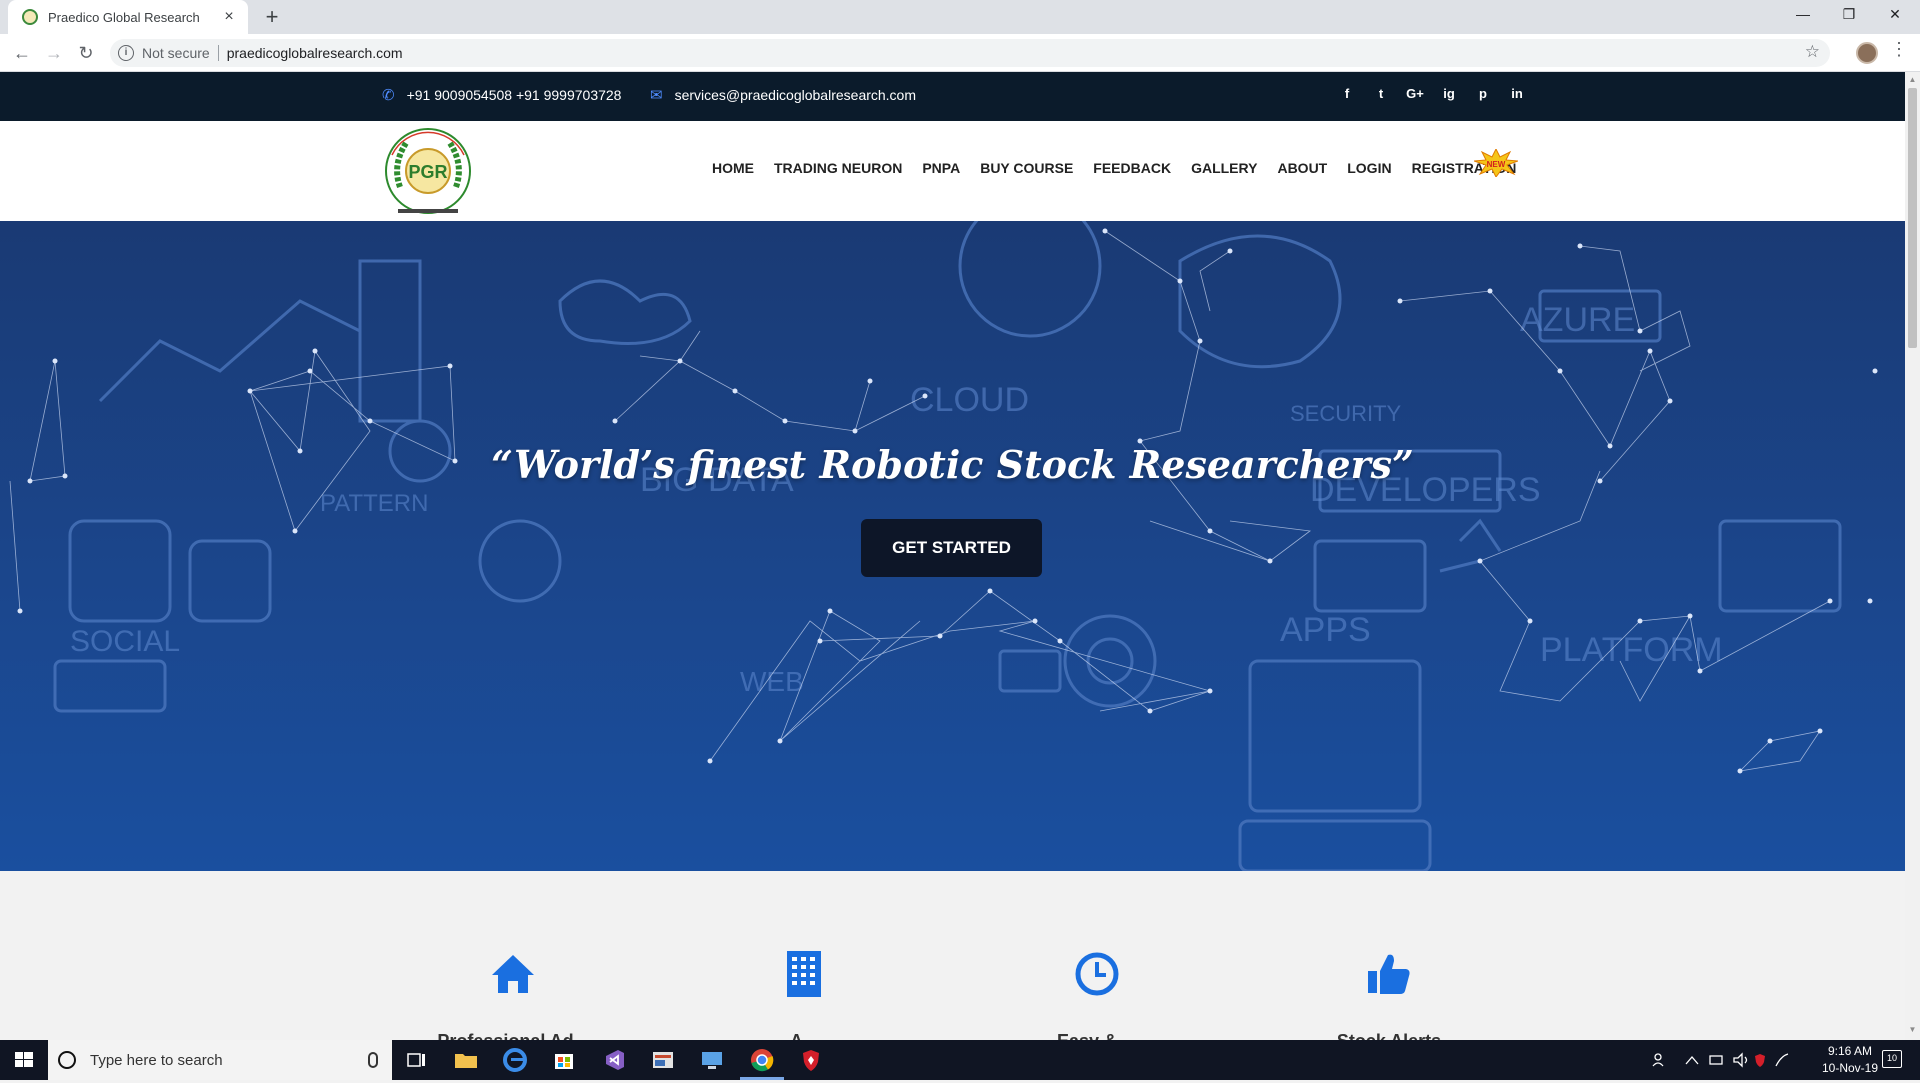 Image resolution: width=1920 pixels, height=1083 pixels. What do you see at coordinates (1347, 93) in the screenshot?
I see `facebook-icon: f` at bounding box center [1347, 93].